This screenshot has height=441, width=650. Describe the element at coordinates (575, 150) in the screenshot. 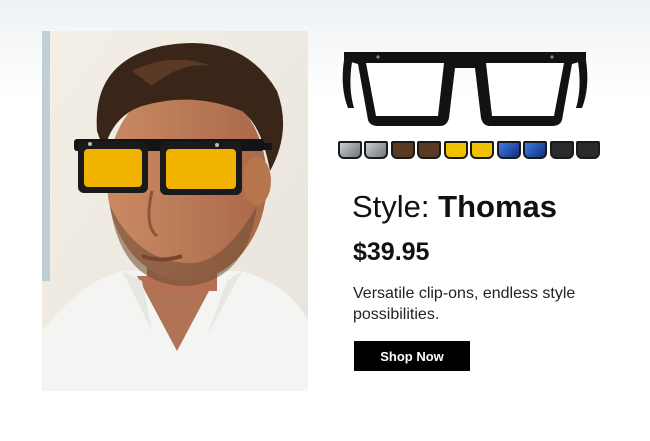

I see `clip-on-black` at that location.